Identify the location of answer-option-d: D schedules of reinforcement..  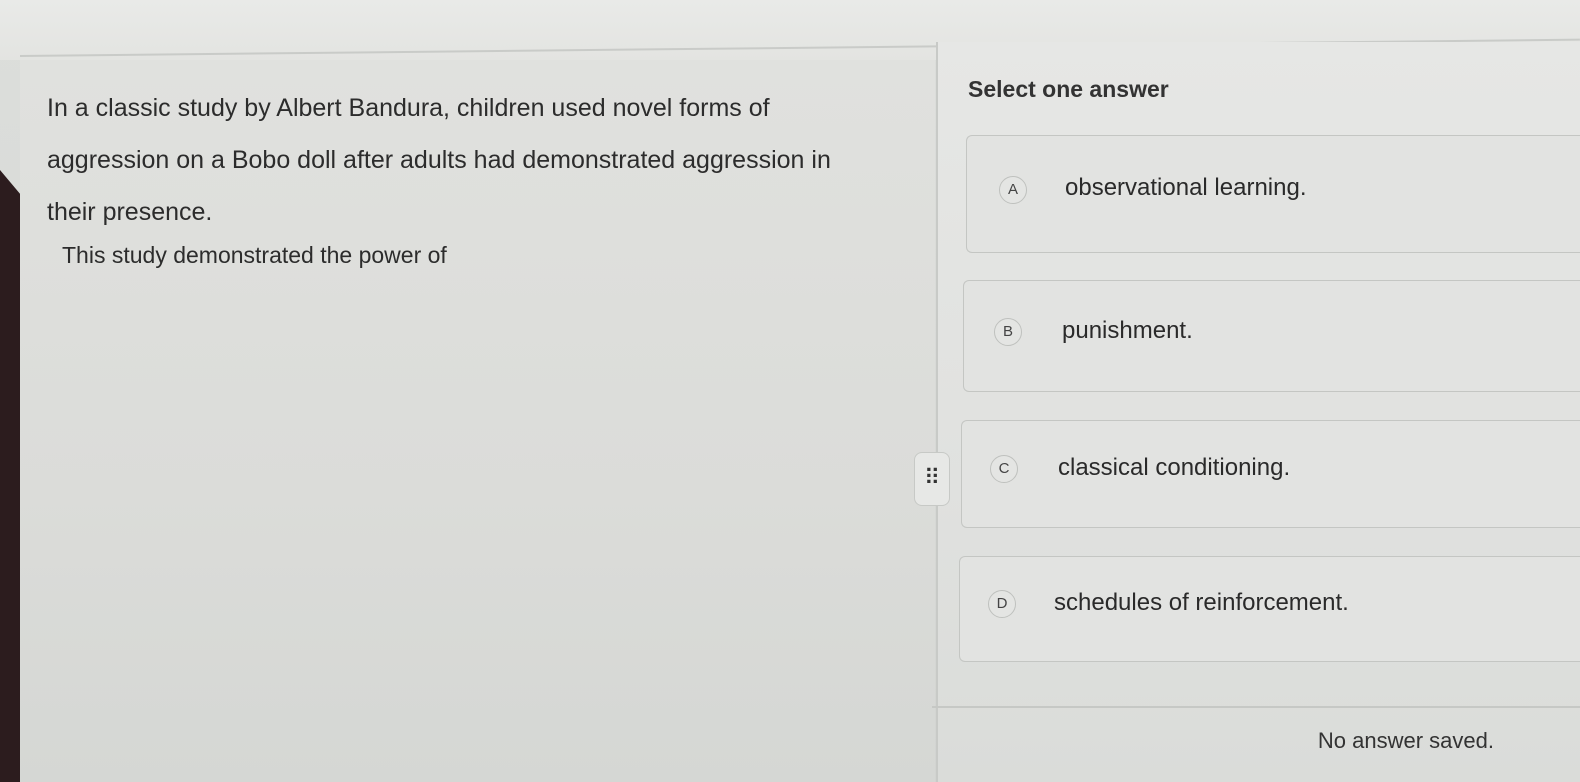
(1269, 609).